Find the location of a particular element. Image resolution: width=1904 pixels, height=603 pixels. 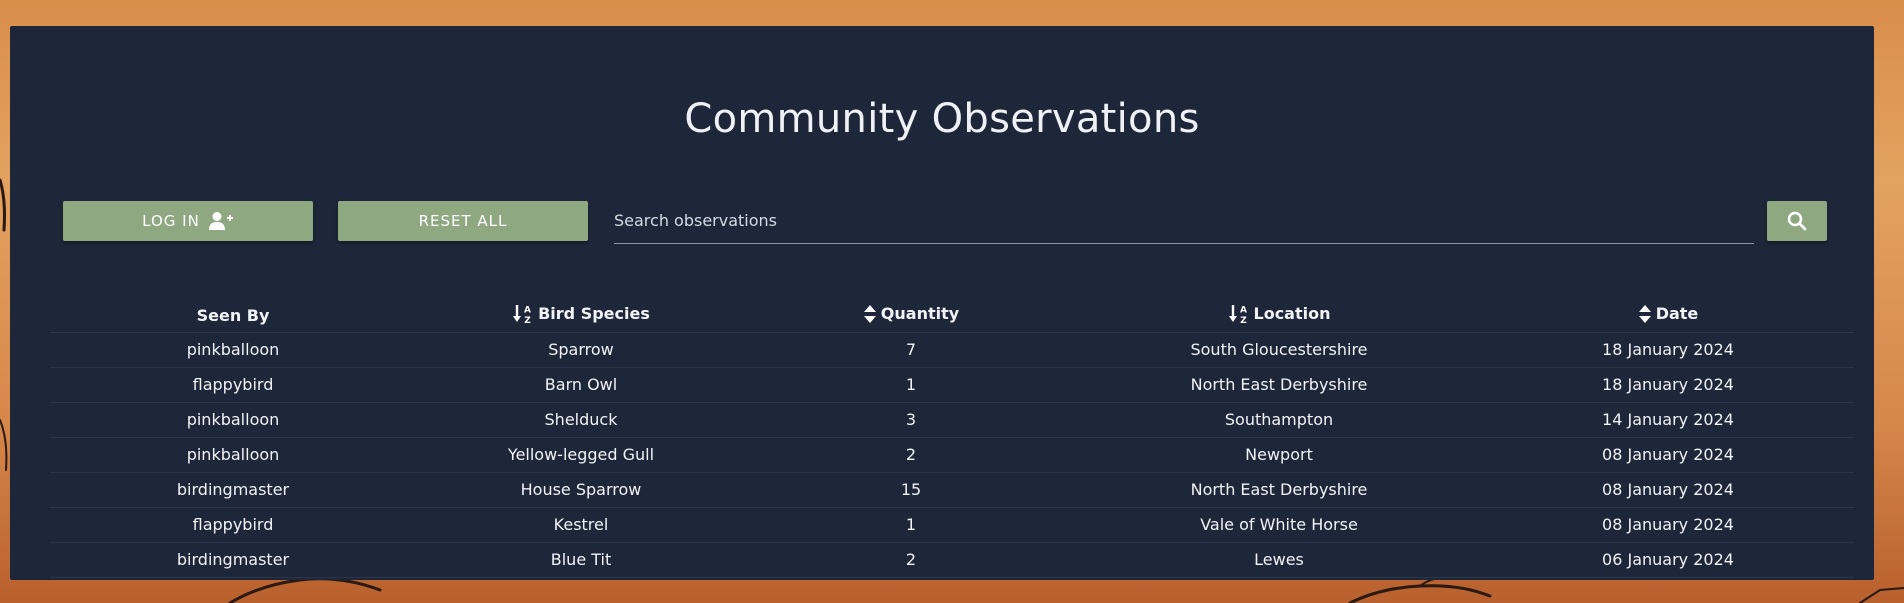

cell-location: South Gloucestershire is located at coordinates (1279, 350).